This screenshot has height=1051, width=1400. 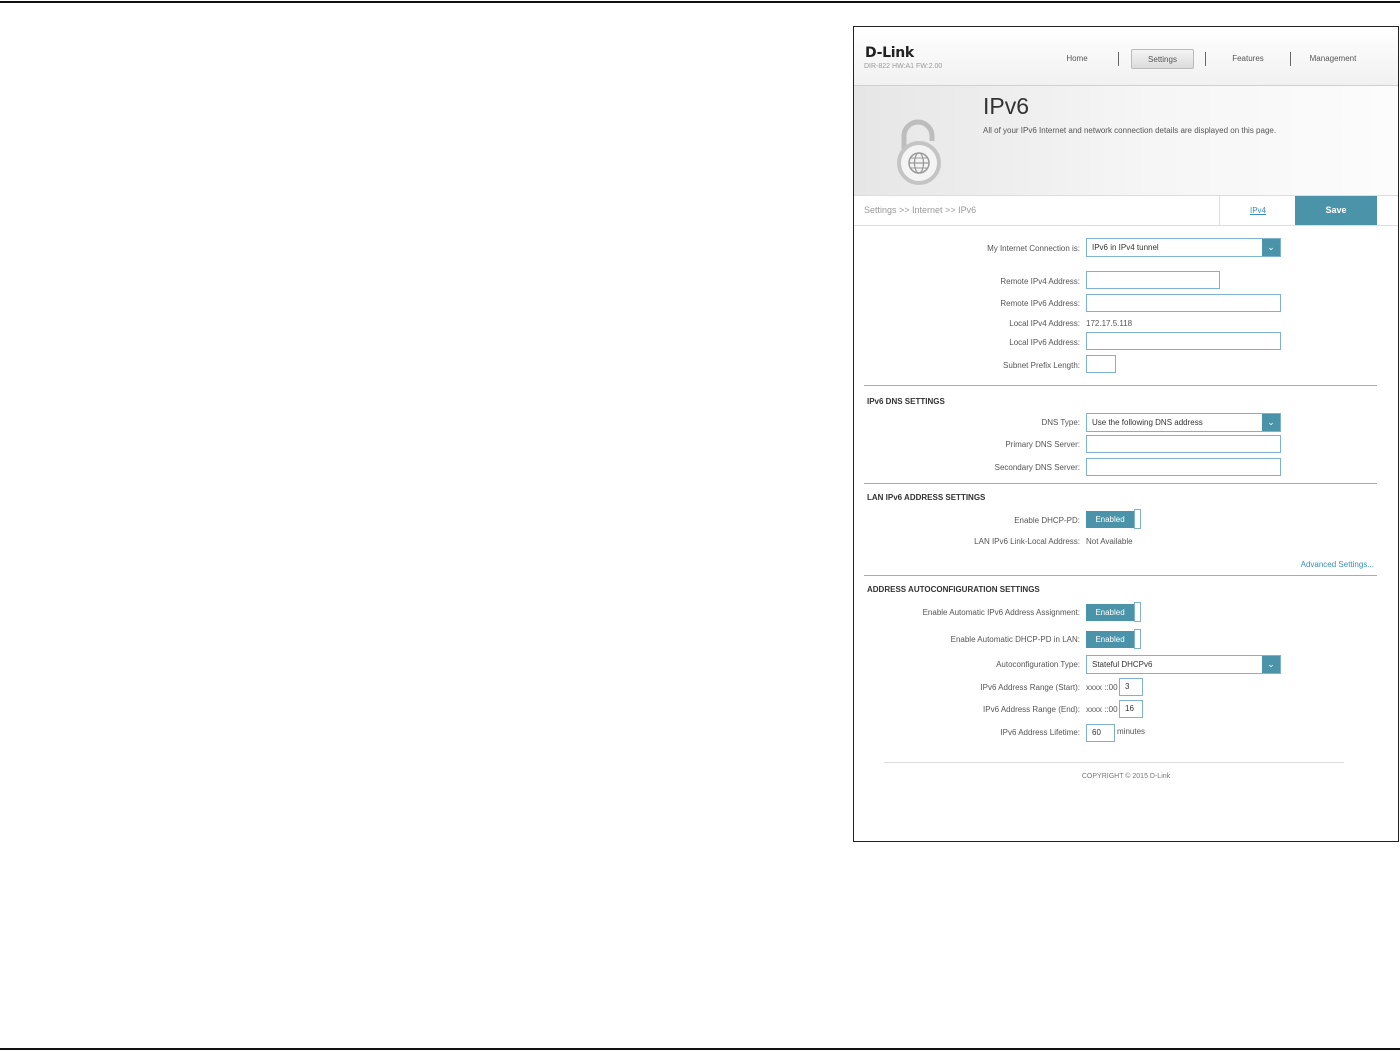 What do you see at coordinates (1109, 541) in the screenshot?
I see `link-local-value: Not Available` at bounding box center [1109, 541].